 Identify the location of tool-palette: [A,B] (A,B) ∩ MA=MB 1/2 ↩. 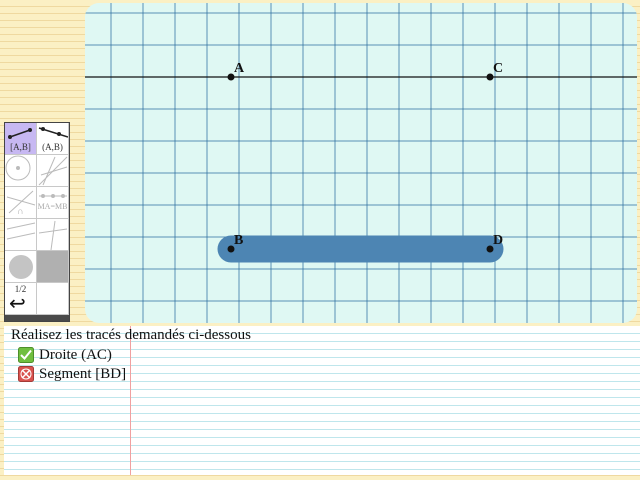
(37, 222).